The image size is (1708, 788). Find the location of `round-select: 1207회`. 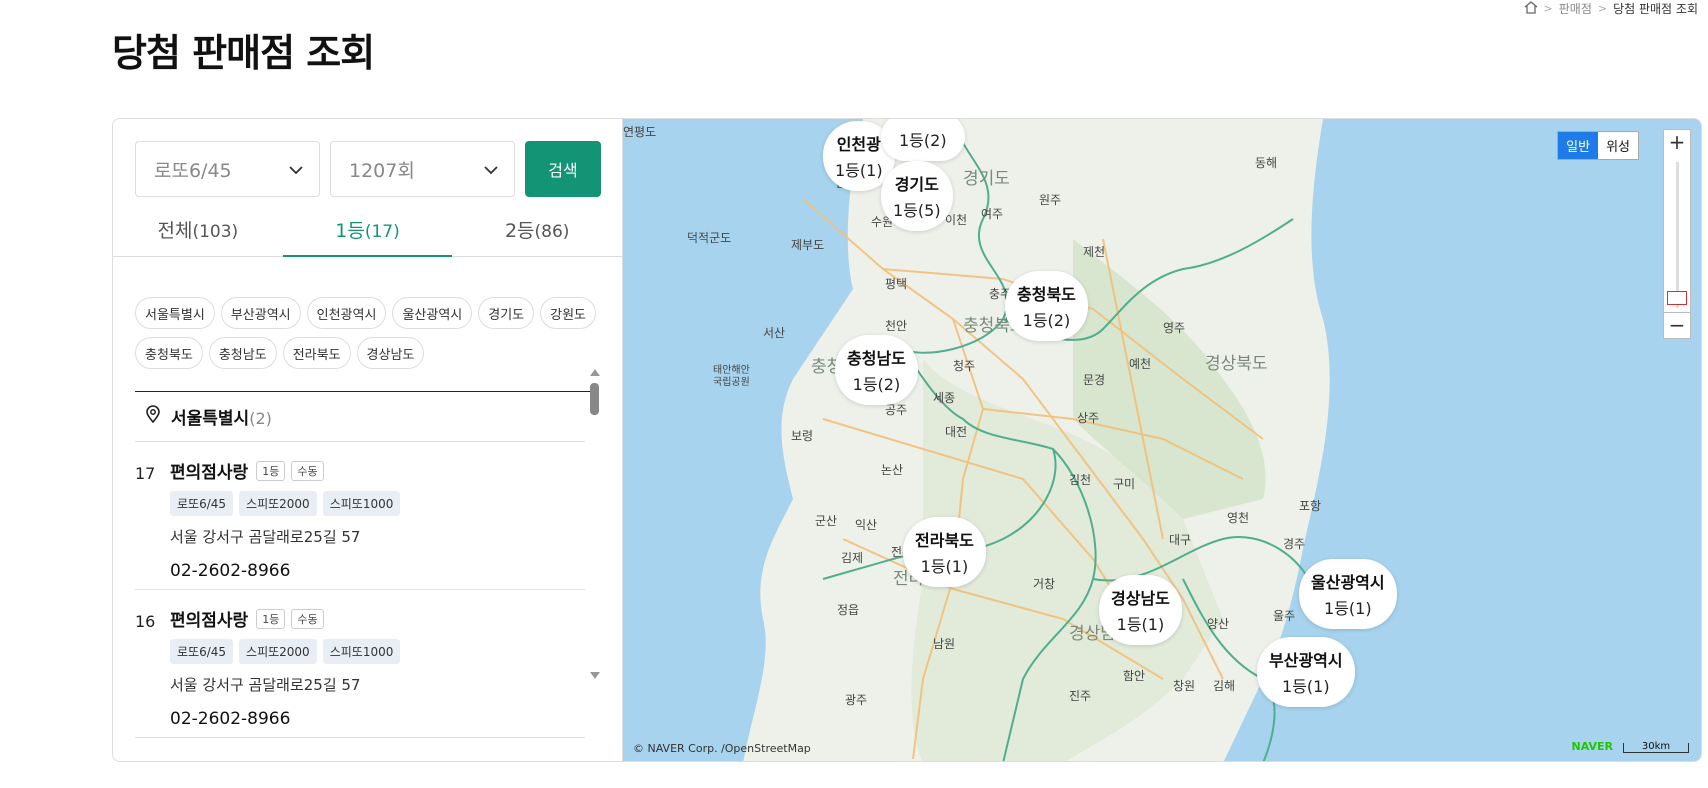

round-select: 1207회 is located at coordinates (422, 169).